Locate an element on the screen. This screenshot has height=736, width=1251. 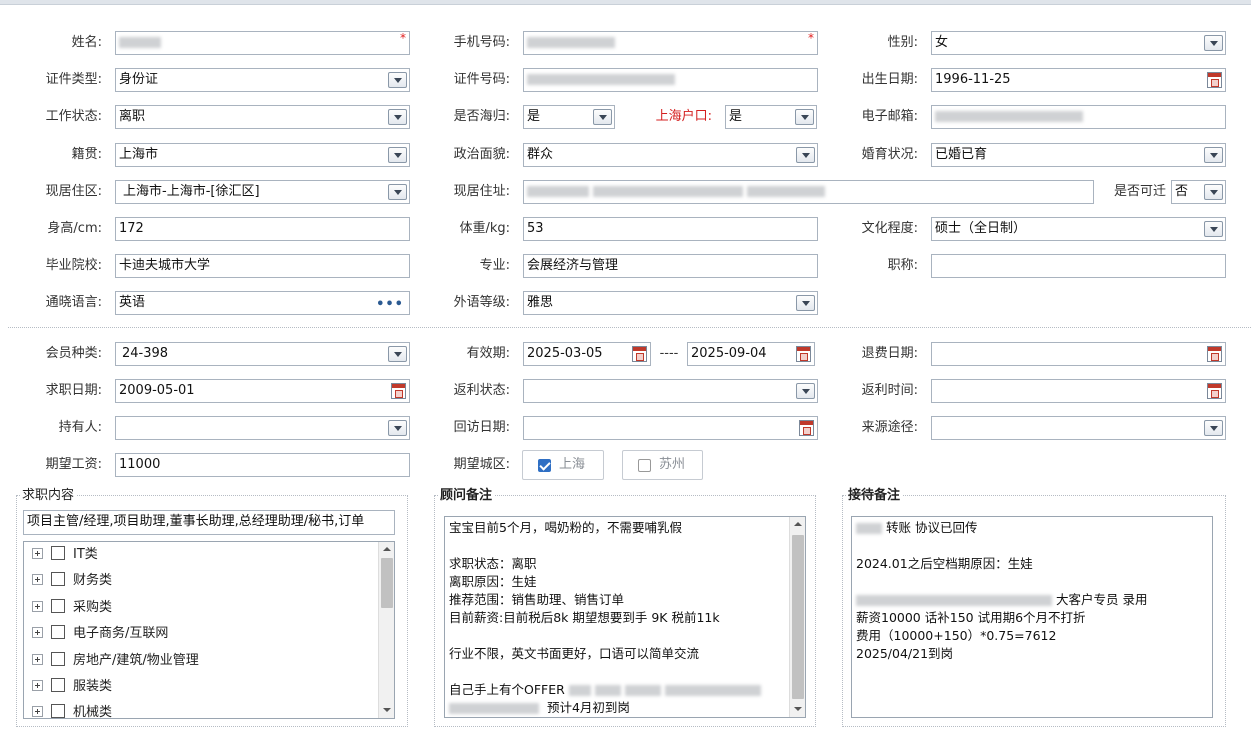
checkbox-checked-icon is located at coordinates (544, 465).